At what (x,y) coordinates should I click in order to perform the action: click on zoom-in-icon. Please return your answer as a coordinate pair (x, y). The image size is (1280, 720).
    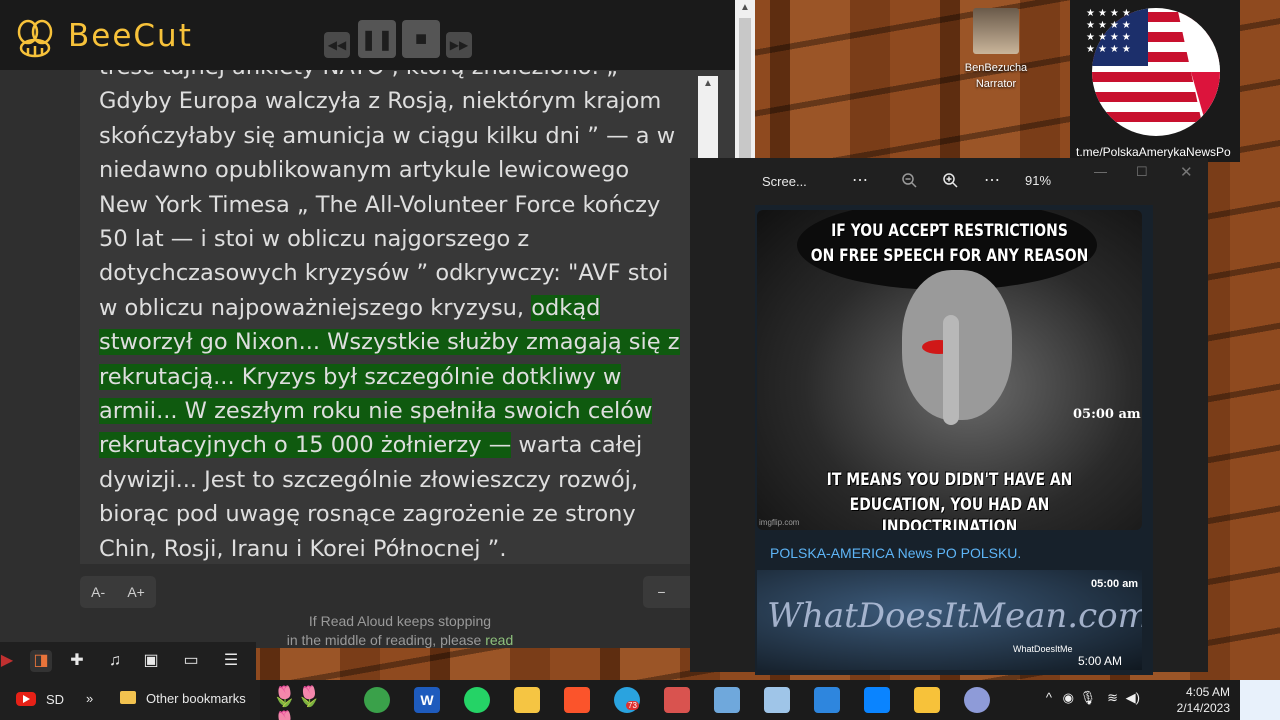
    Looking at the image, I should click on (950, 180).